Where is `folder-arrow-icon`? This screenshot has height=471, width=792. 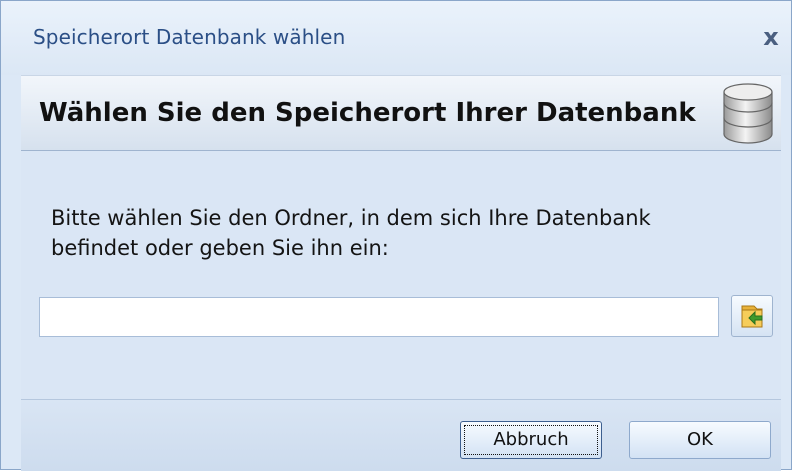 folder-arrow-icon is located at coordinates (752, 316).